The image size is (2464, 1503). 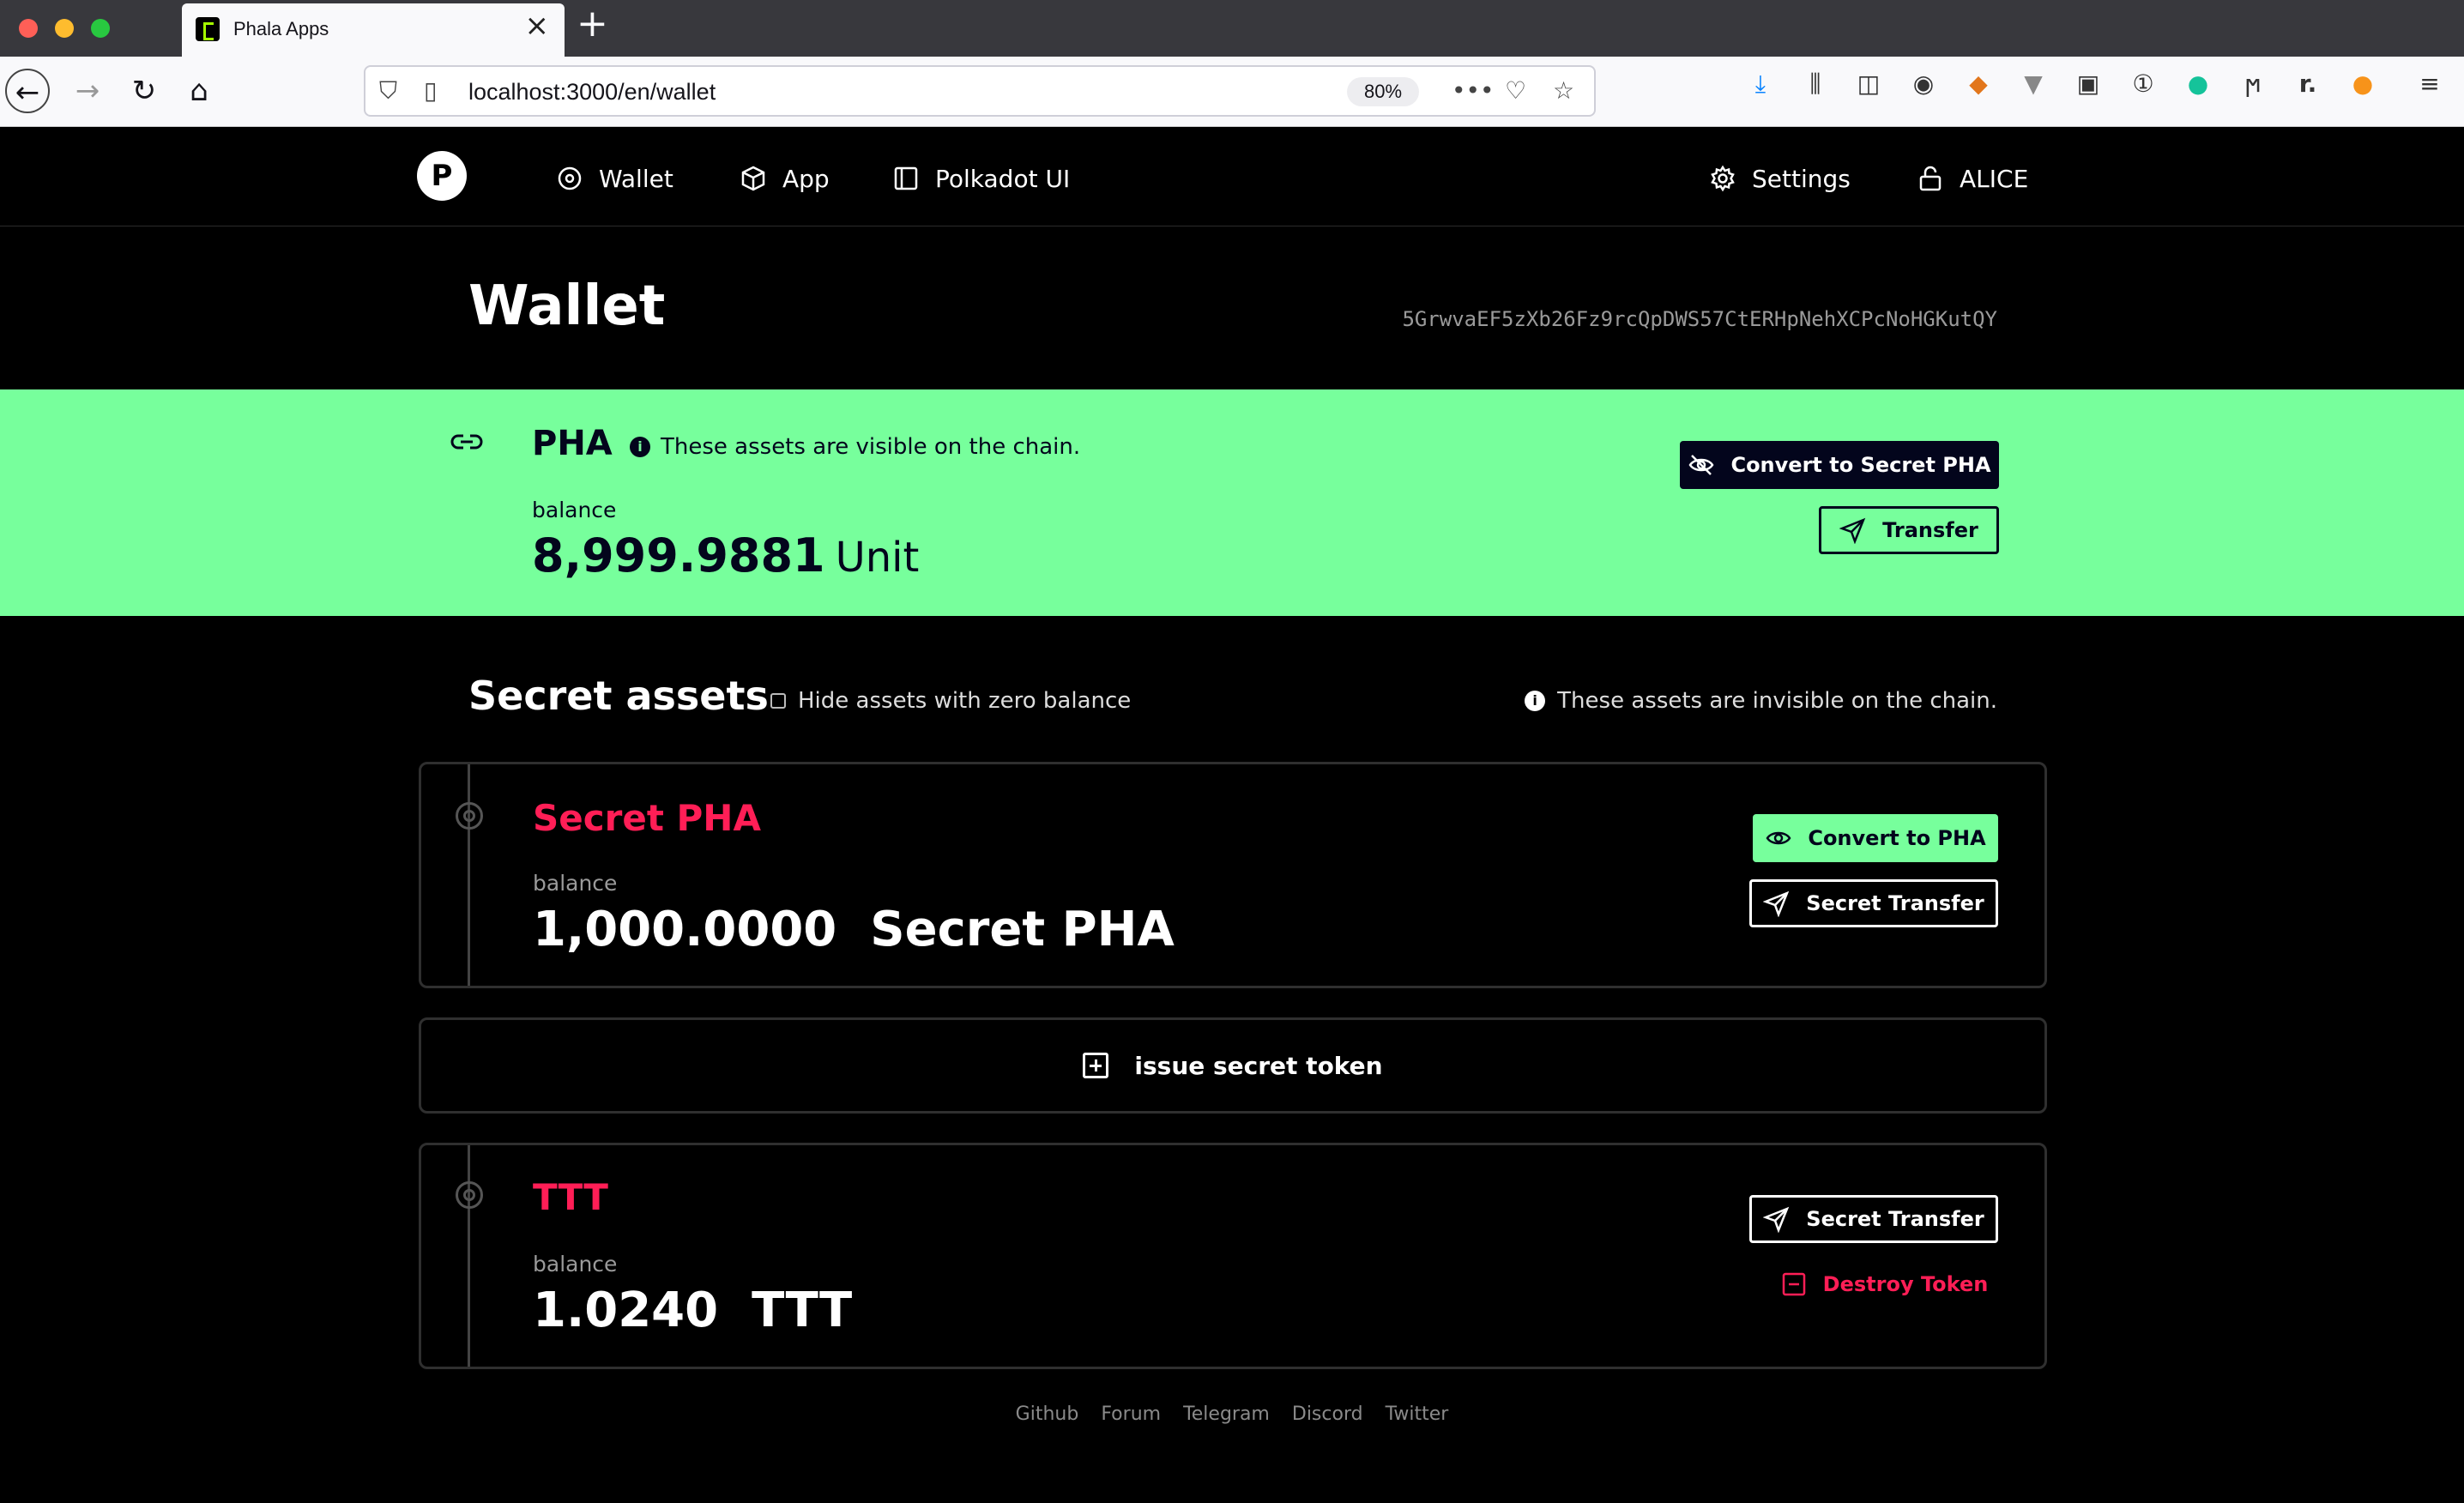 I want to click on secret-pha-balance: 1,000.0000 Secret PHA, so click(x=854, y=929).